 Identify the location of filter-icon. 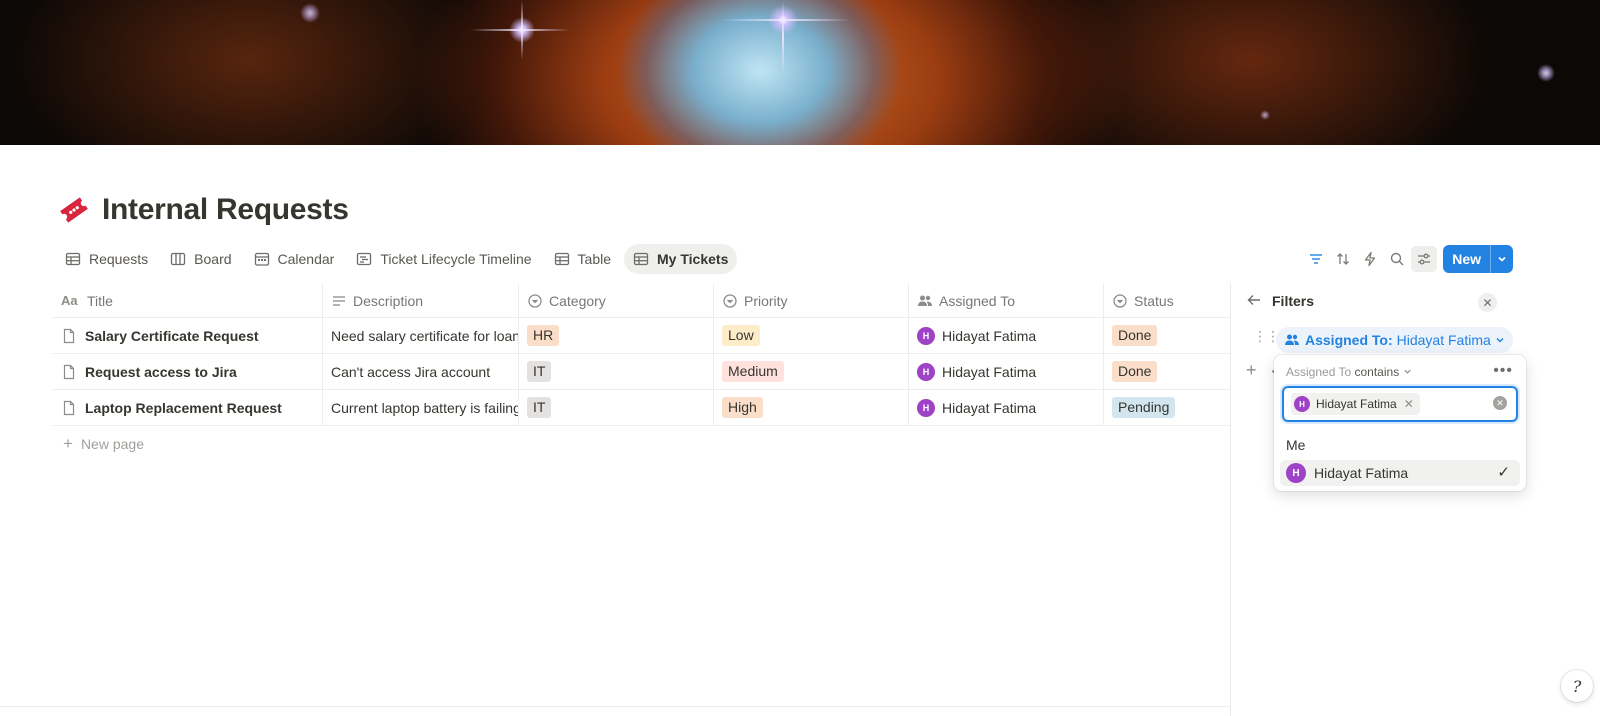
(1316, 259).